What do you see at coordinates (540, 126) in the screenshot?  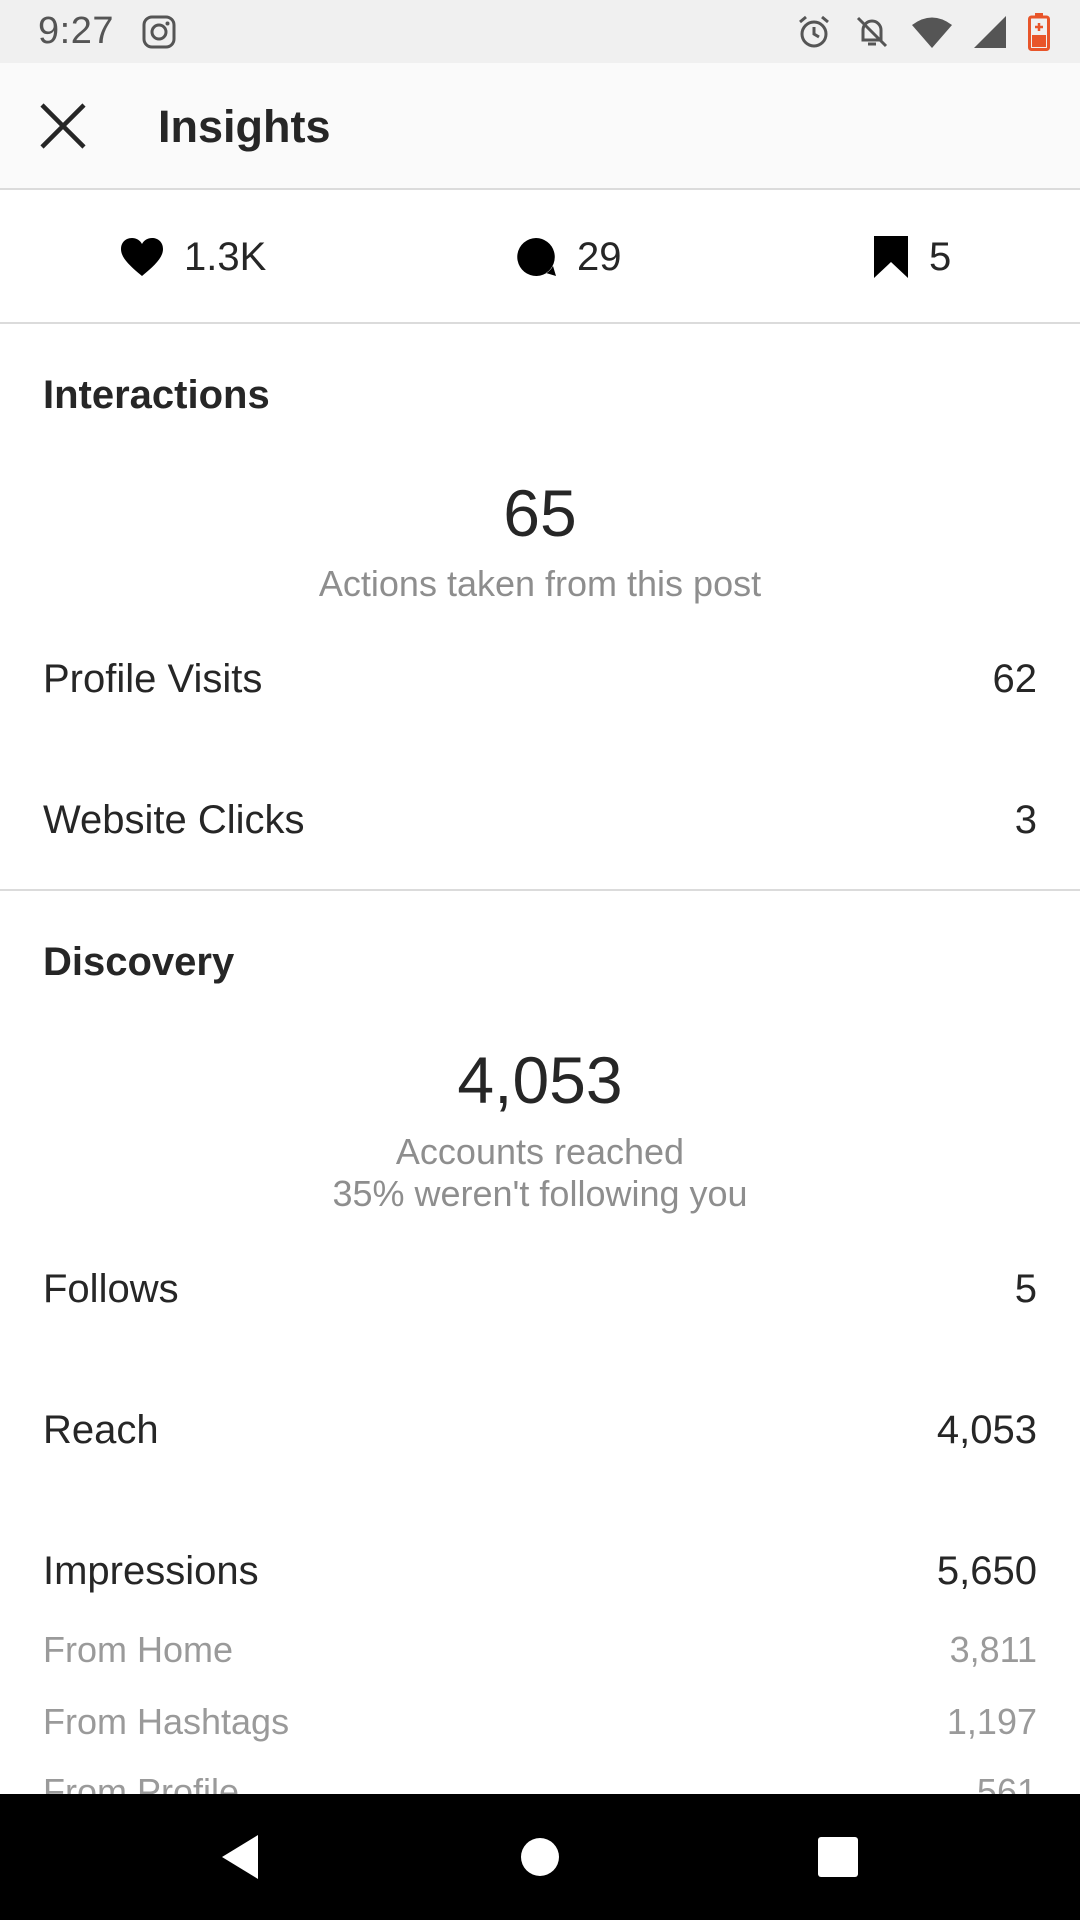 I see `app-bar: Insights` at bounding box center [540, 126].